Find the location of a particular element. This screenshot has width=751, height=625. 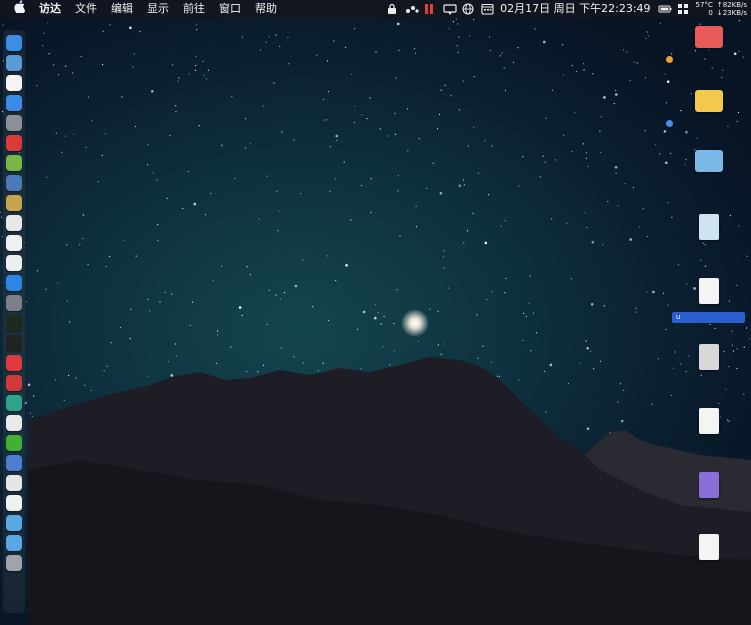

cpu-temperature: 57°C is located at coordinates (704, 5).